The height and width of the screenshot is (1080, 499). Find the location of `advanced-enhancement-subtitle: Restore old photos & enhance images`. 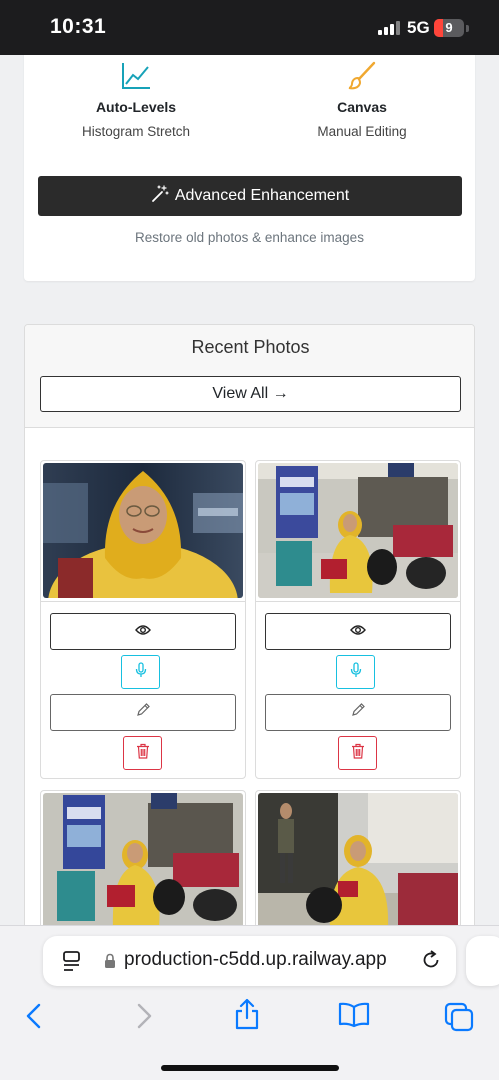

advanced-enhancement-subtitle: Restore old photos & enhance images is located at coordinates (249, 237).